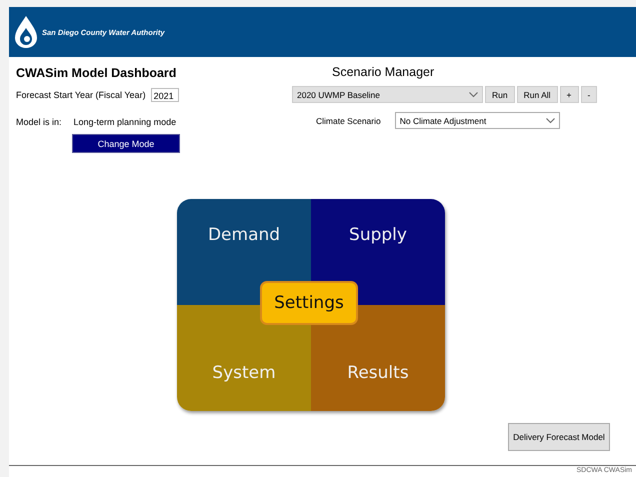  Describe the element at coordinates (348, 121) in the screenshot. I see `field-label: Climate Scenario` at that location.